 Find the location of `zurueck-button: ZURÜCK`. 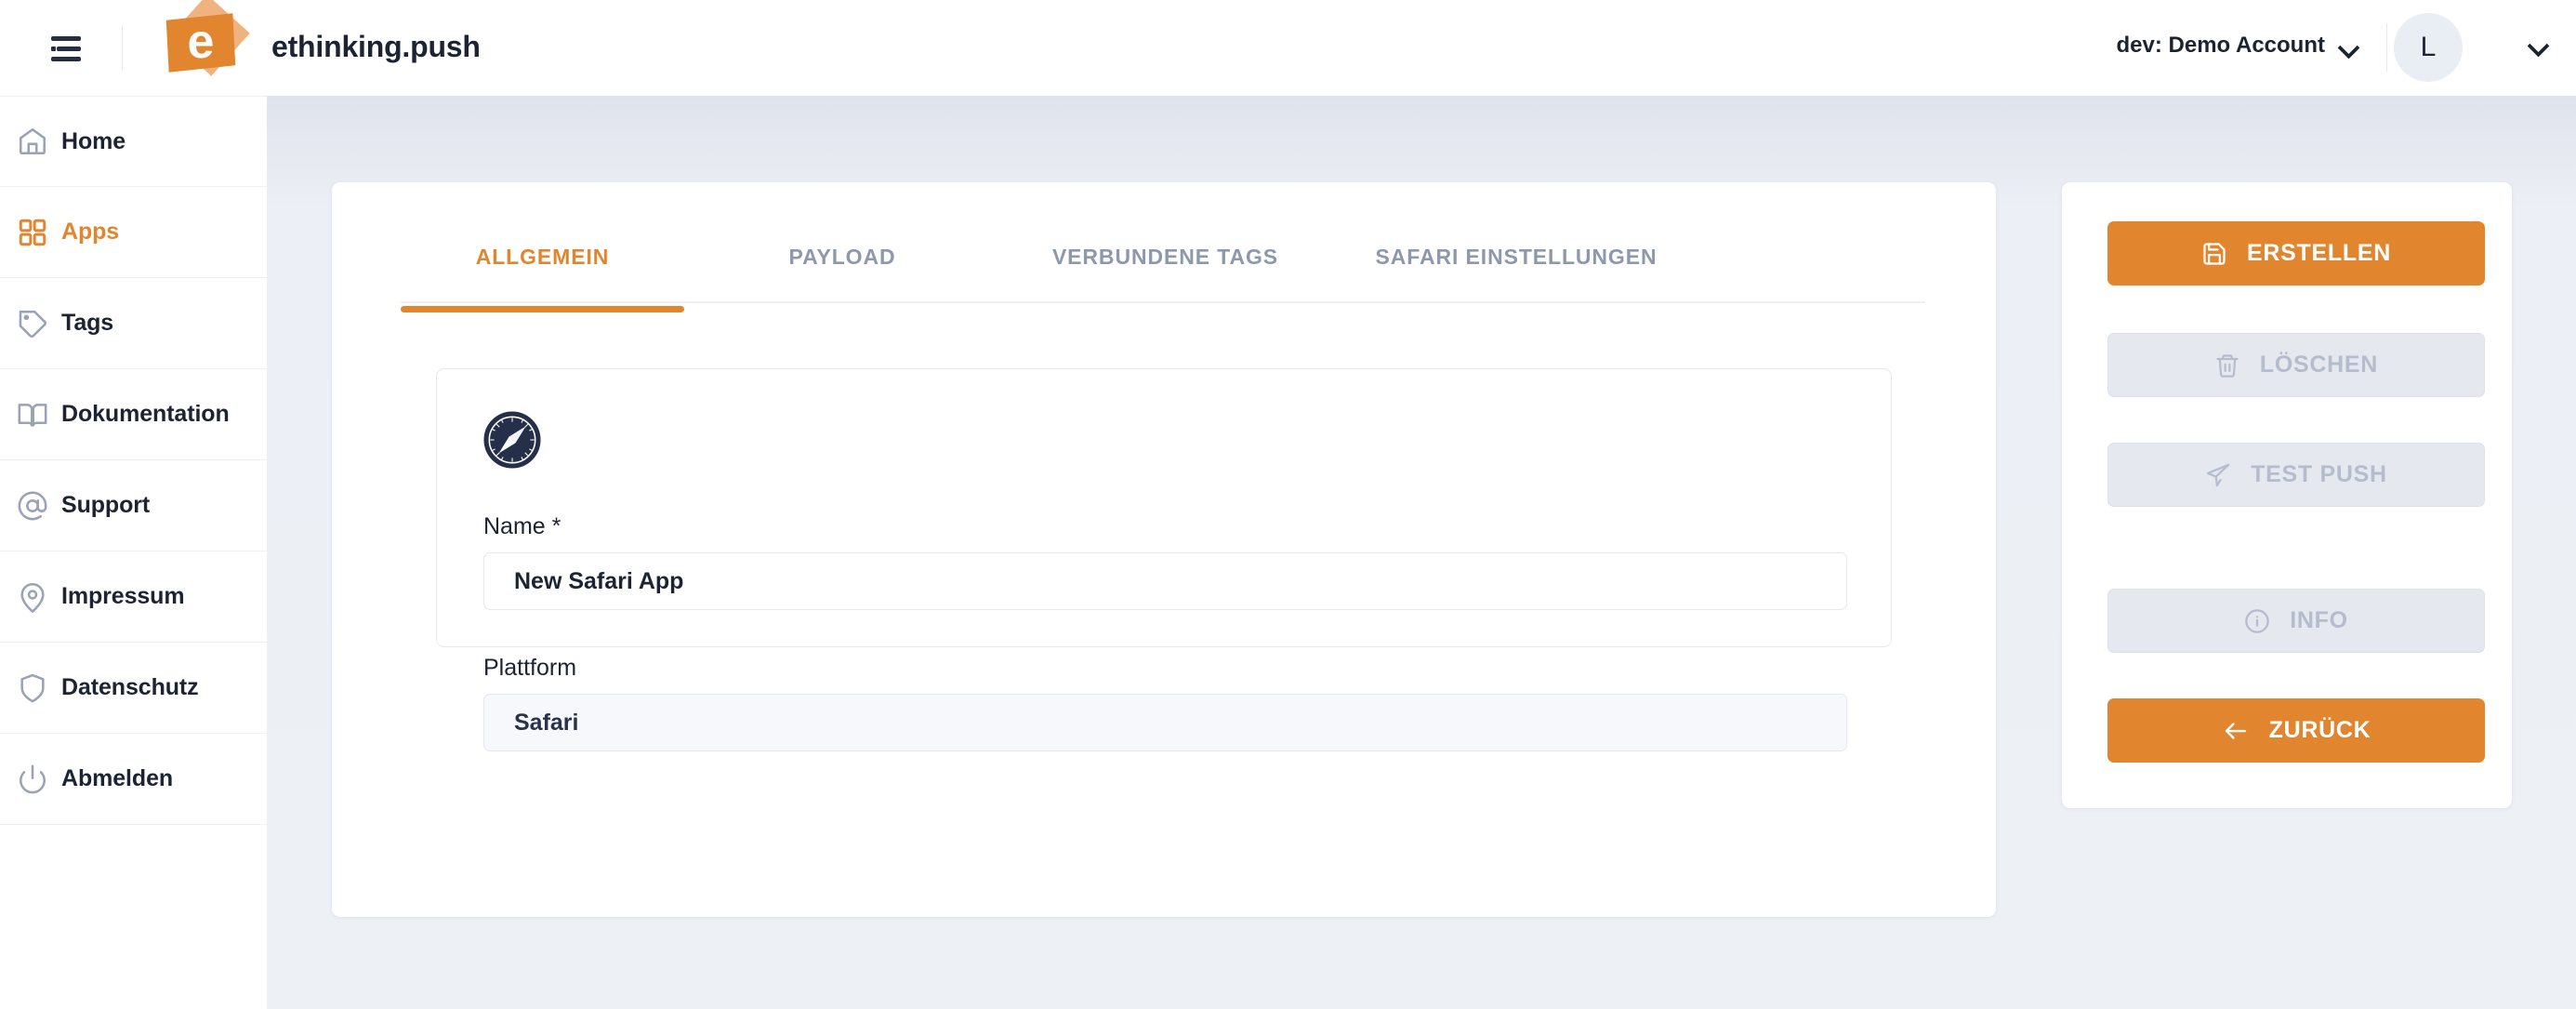

zurueck-button: ZURÜCK is located at coordinates (2296, 730).